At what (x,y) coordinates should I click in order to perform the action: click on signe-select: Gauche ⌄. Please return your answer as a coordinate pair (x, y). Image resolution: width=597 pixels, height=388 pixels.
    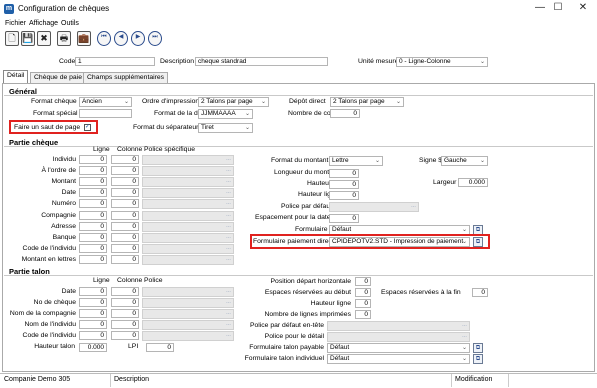
    Looking at the image, I should click on (464, 161).